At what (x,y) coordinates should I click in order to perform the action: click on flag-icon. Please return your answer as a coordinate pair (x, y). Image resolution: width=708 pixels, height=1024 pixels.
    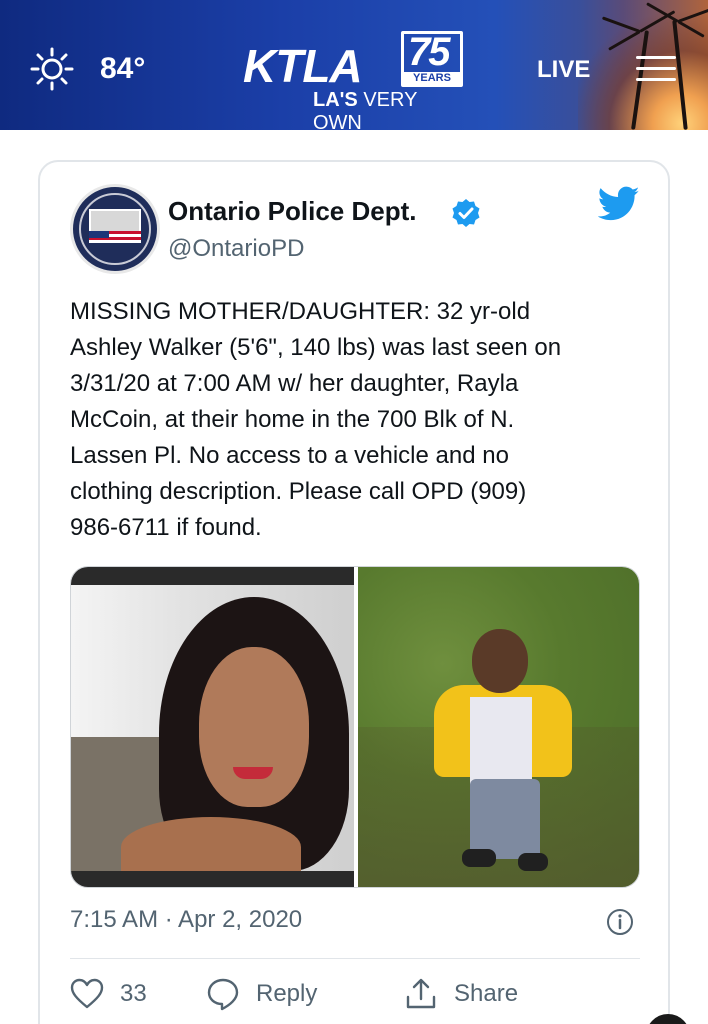
    Looking at the image, I should click on (115, 237).